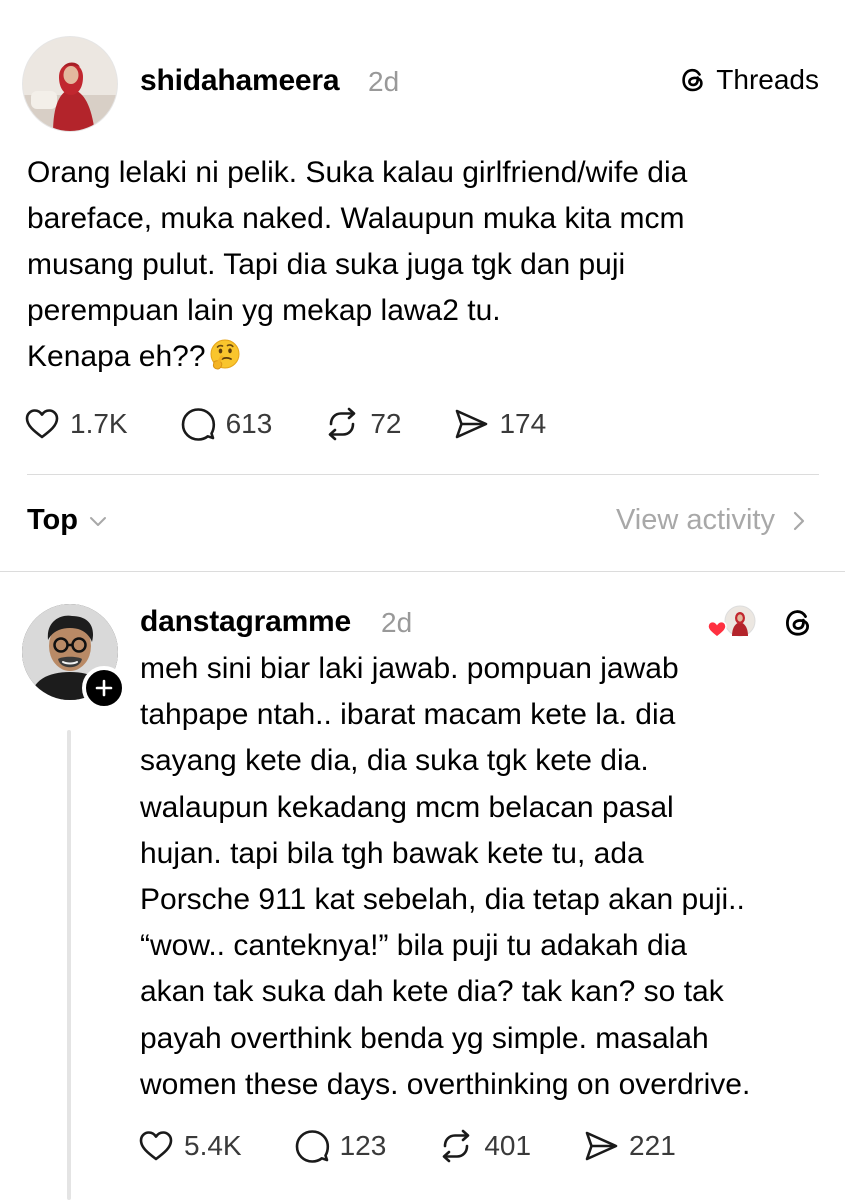  What do you see at coordinates (422, 75) in the screenshot?
I see `post-header: shidahameera 2d Threads` at bounding box center [422, 75].